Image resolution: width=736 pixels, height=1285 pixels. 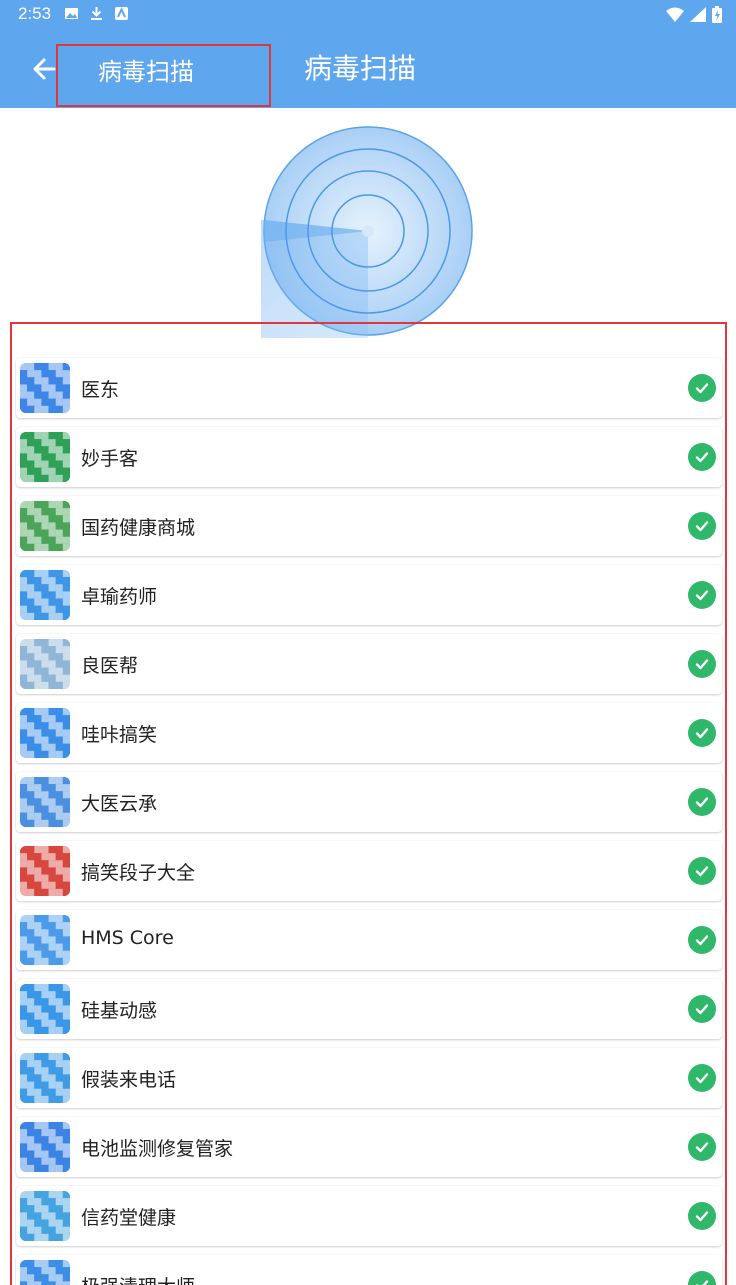 What do you see at coordinates (35, 13) in the screenshot?
I see `status-time: 2:53` at bounding box center [35, 13].